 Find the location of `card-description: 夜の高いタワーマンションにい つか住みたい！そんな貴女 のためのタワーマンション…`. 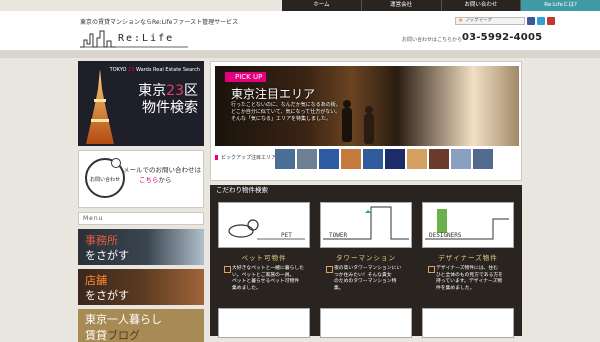

card-description: 夜の高いタワーマンションにい つか住みたい！そんな貴女 のためのタワーマンション… is located at coordinates (367, 279).